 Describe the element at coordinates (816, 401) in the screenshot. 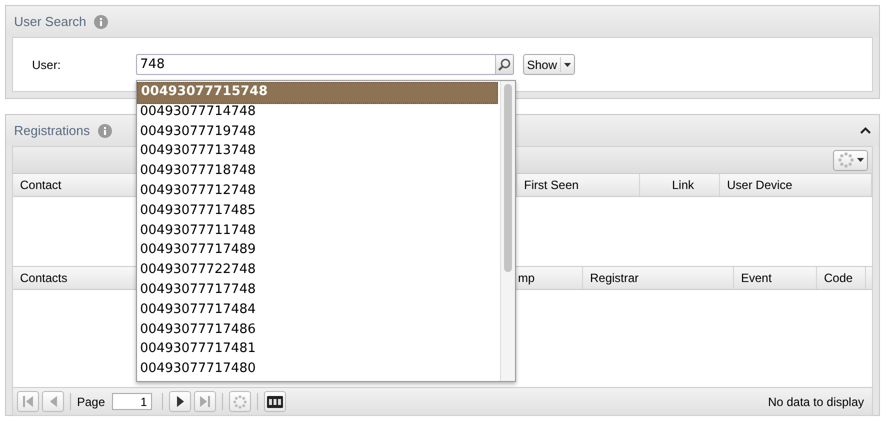

I see `paging-status: No data to display` at that location.